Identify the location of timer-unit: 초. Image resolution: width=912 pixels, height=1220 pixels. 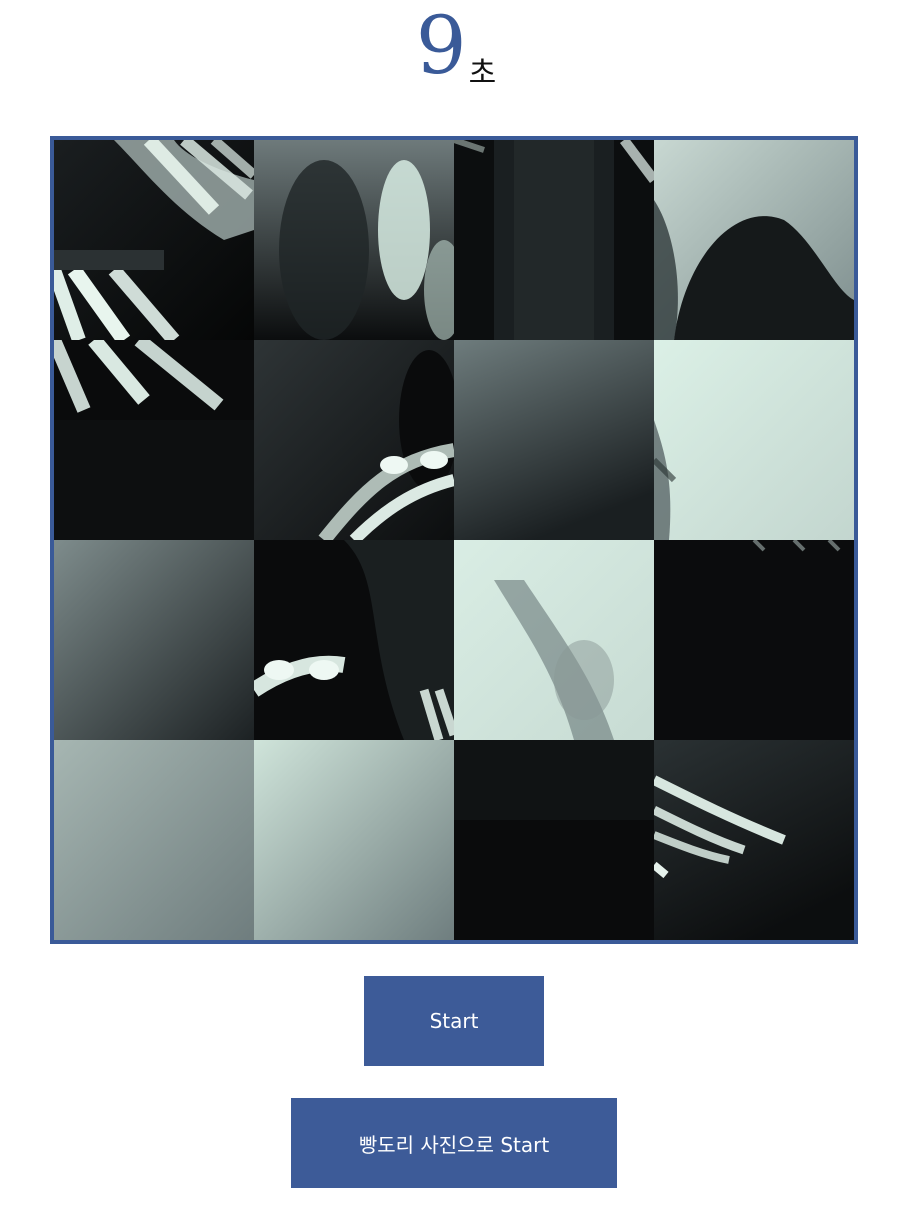
(482, 73).